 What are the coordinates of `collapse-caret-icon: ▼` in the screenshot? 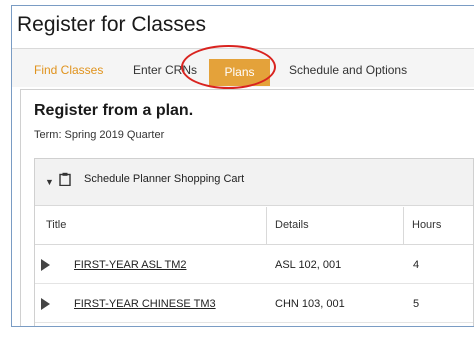 It's located at (49, 182).